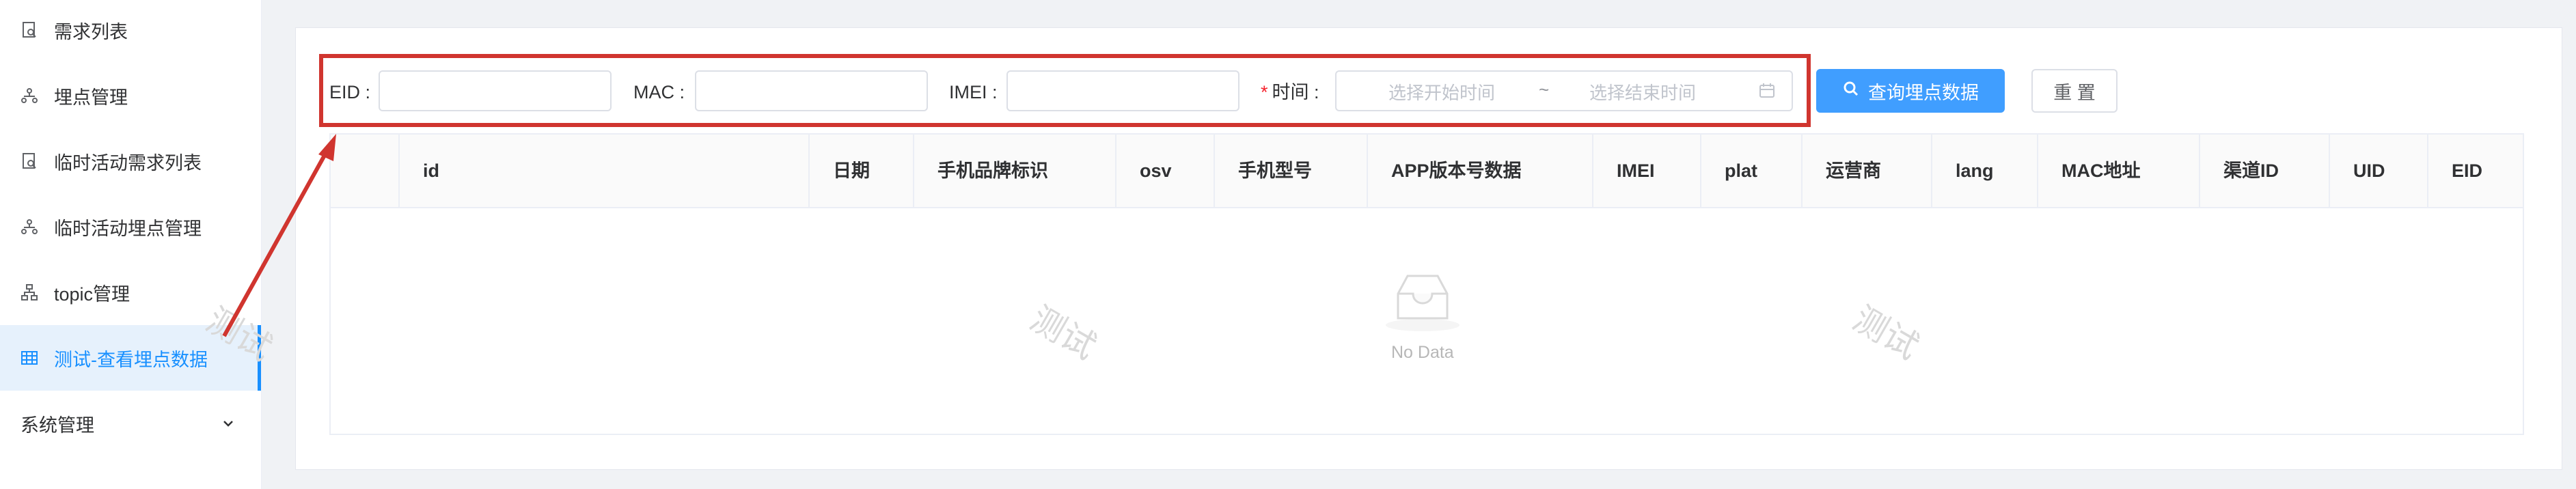 The image size is (2576, 489). I want to click on sidebar-item-requirements: 需求列表, so click(130, 31).